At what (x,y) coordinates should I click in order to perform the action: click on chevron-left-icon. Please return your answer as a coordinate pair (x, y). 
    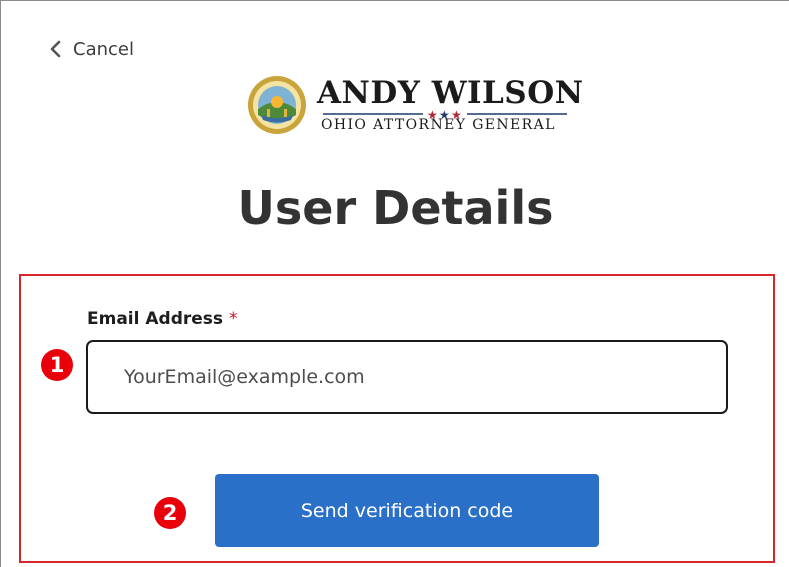
    Looking at the image, I should click on (55, 49).